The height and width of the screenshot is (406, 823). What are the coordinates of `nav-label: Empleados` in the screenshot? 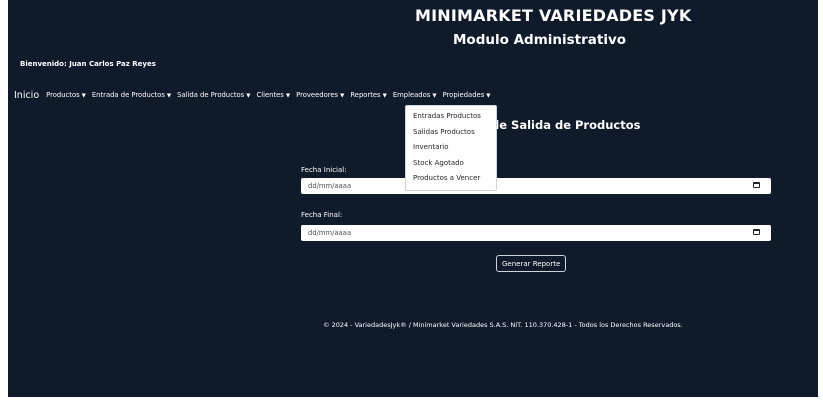 It's located at (411, 95).